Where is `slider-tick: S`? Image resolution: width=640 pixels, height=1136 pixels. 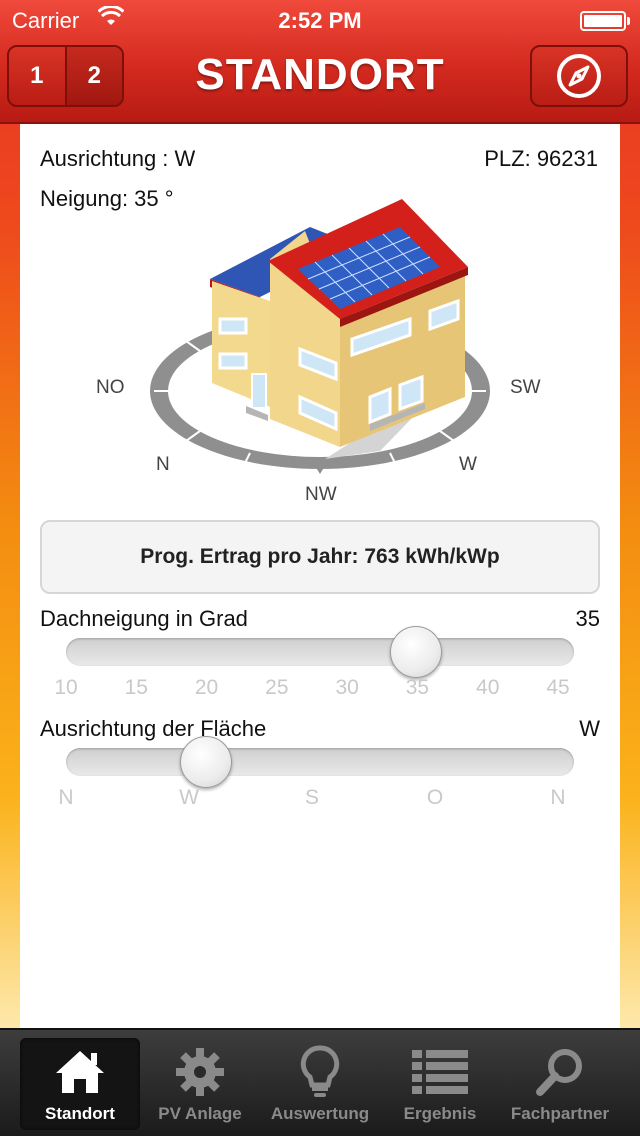
slider-tick: S is located at coordinates (311, 797).